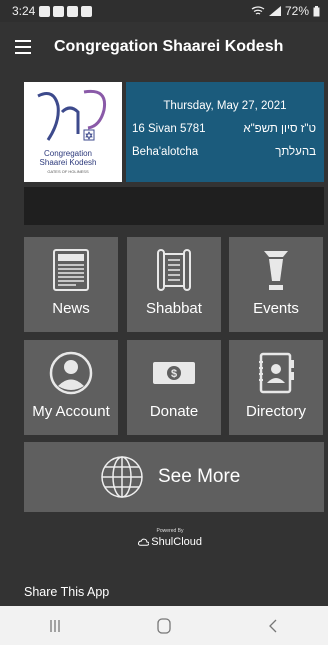  I want to click on see-more-label: See More, so click(199, 476).